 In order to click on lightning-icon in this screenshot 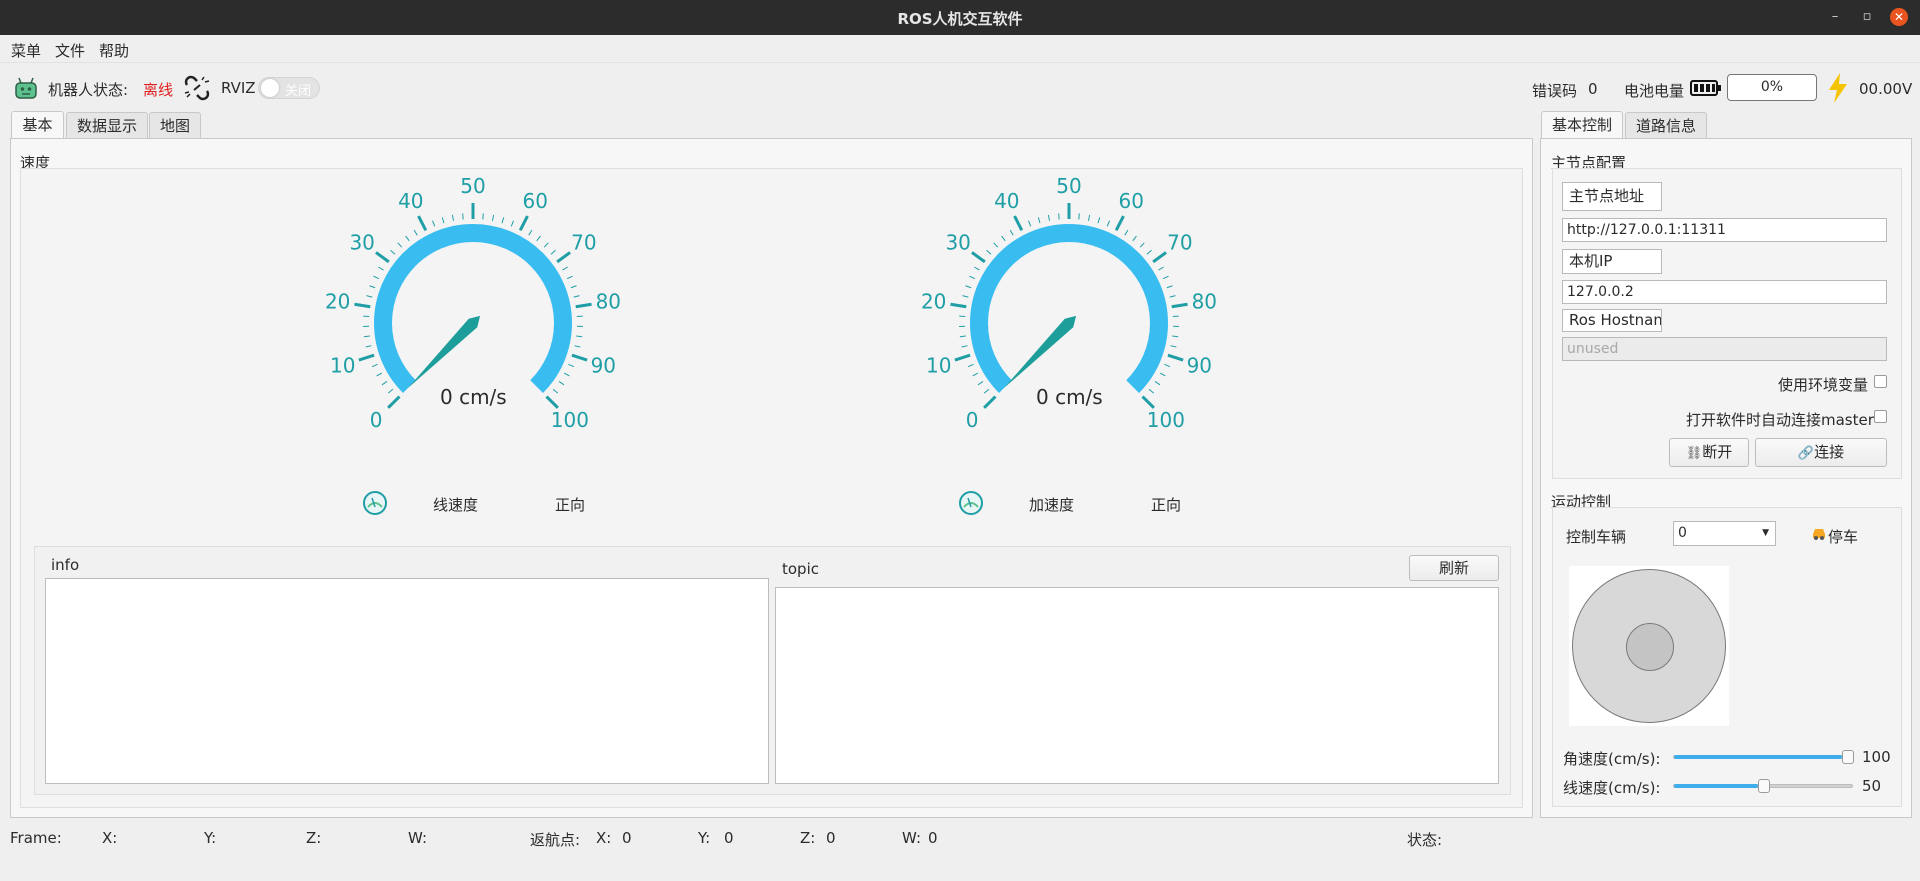, I will do `click(1838, 88)`.